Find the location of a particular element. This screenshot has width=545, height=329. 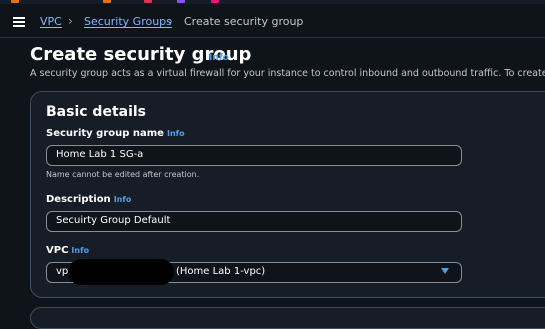

breadcrumb-current: Create security group is located at coordinates (244, 21).